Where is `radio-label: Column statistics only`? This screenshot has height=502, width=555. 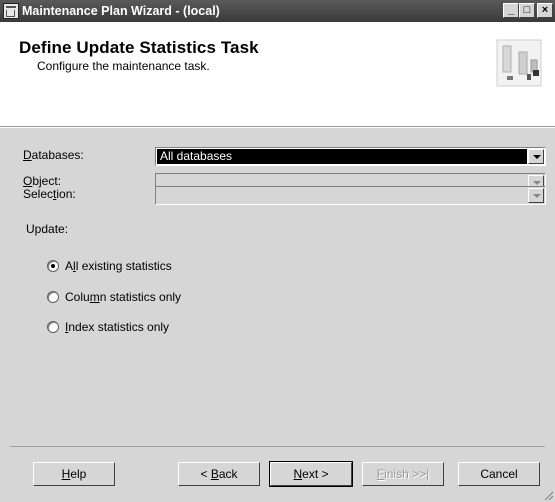
radio-label: Column statistics only is located at coordinates (123, 297).